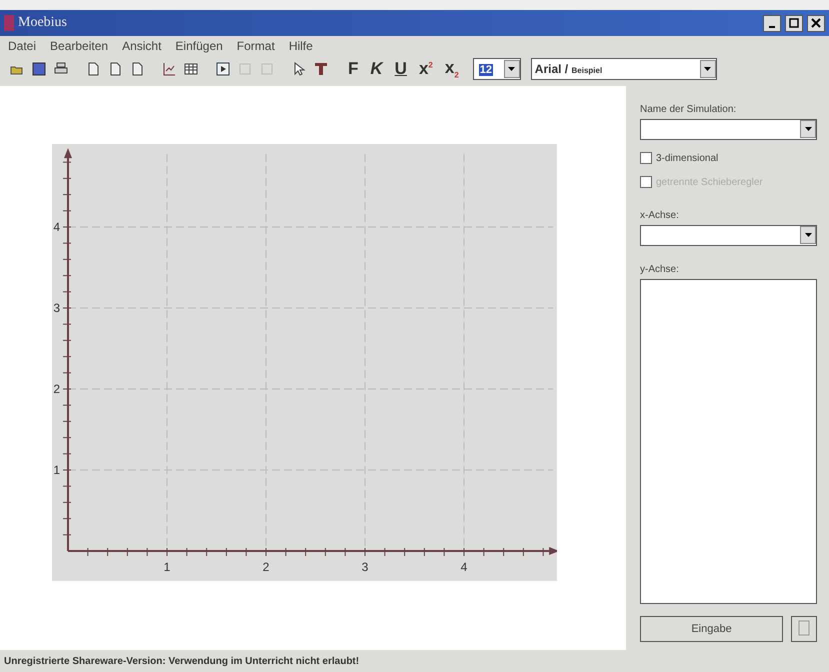 The height and width of the screenshot is (672, 829). What do you see at coordinates (464, 567) in the screenshot?
I see `x-tick-label: 4` at bounding box center [464, 567].